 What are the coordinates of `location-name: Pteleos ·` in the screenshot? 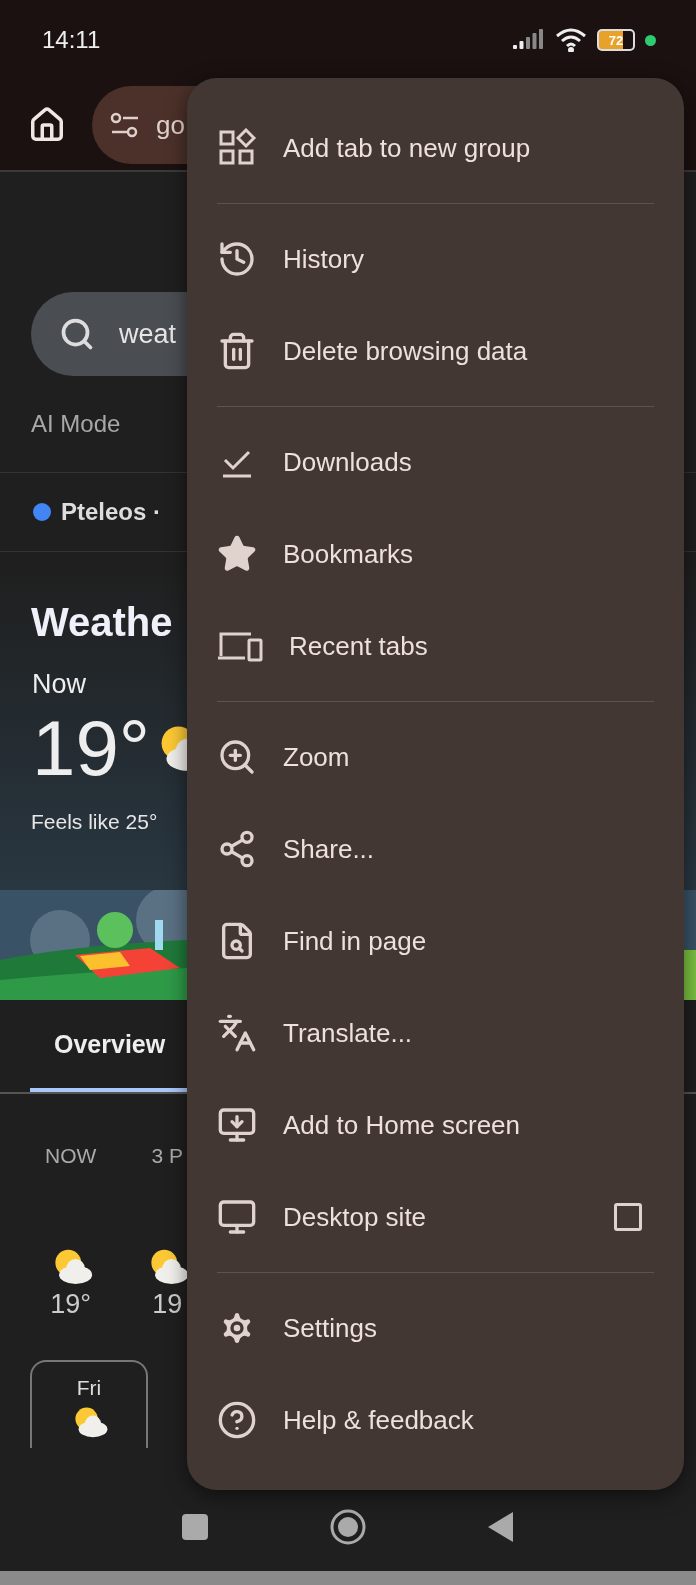 It's located at (111, 512).